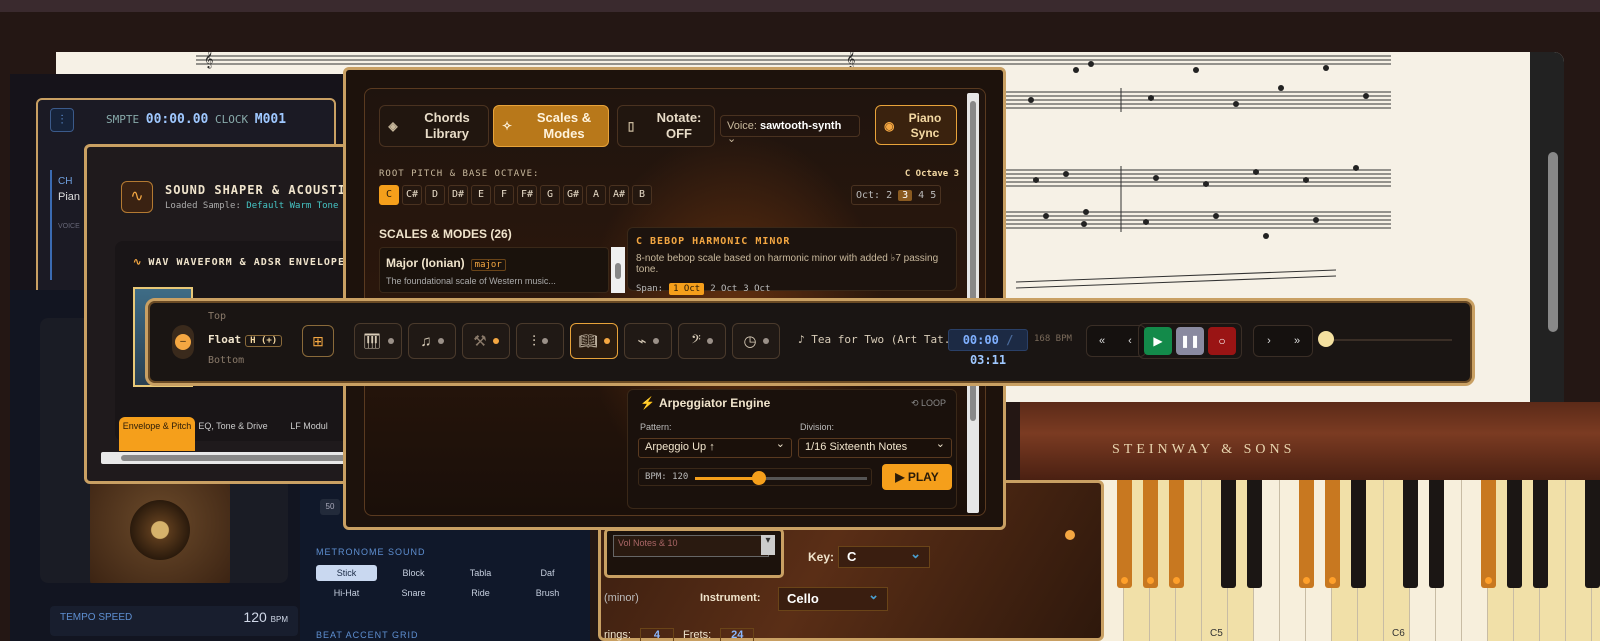 The width and height of the screenshot is (1600, 641). Describe the element at coordinates (62, 120) in the screenshot. I see `sliders-icon: ⫶` at that location.